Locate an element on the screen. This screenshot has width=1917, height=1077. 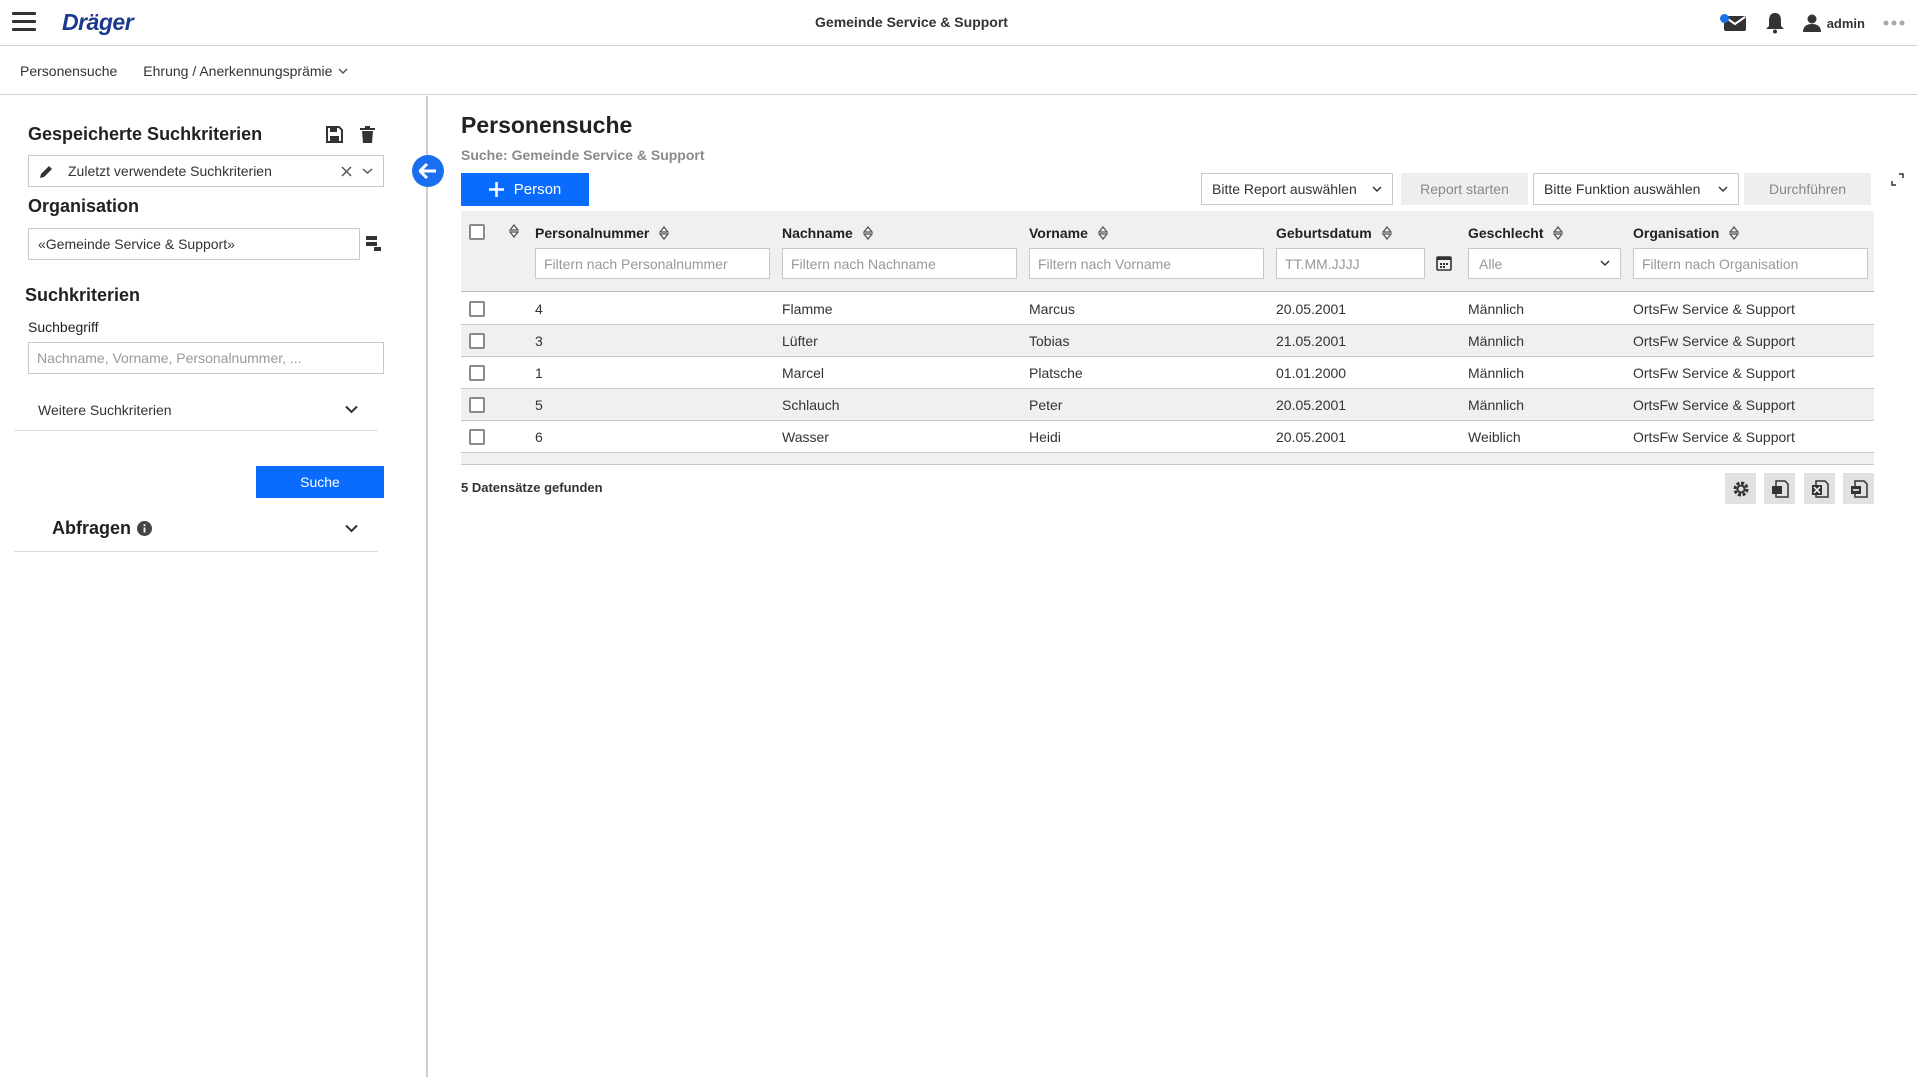
filter-vorname-input is located at coordinates (1146, 263).